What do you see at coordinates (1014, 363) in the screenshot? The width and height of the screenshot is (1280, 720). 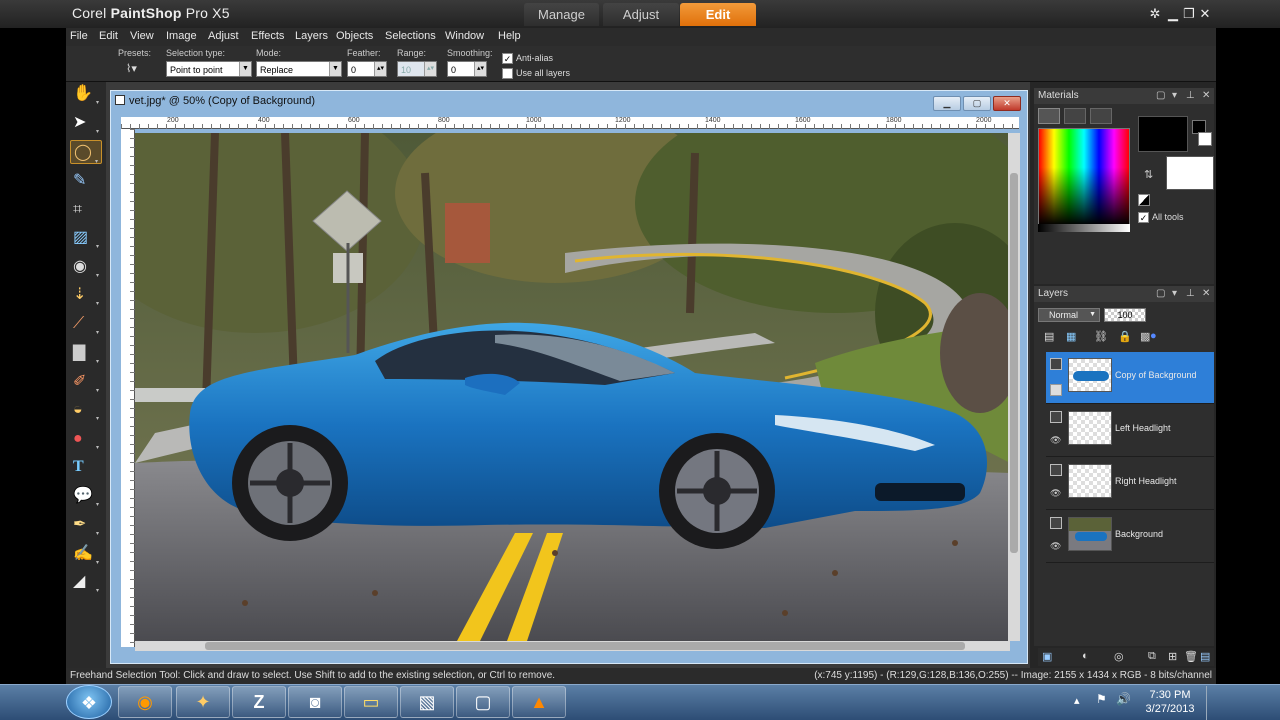 I see `vertical-scroll-thumb` at bounding box center [1014, 363].